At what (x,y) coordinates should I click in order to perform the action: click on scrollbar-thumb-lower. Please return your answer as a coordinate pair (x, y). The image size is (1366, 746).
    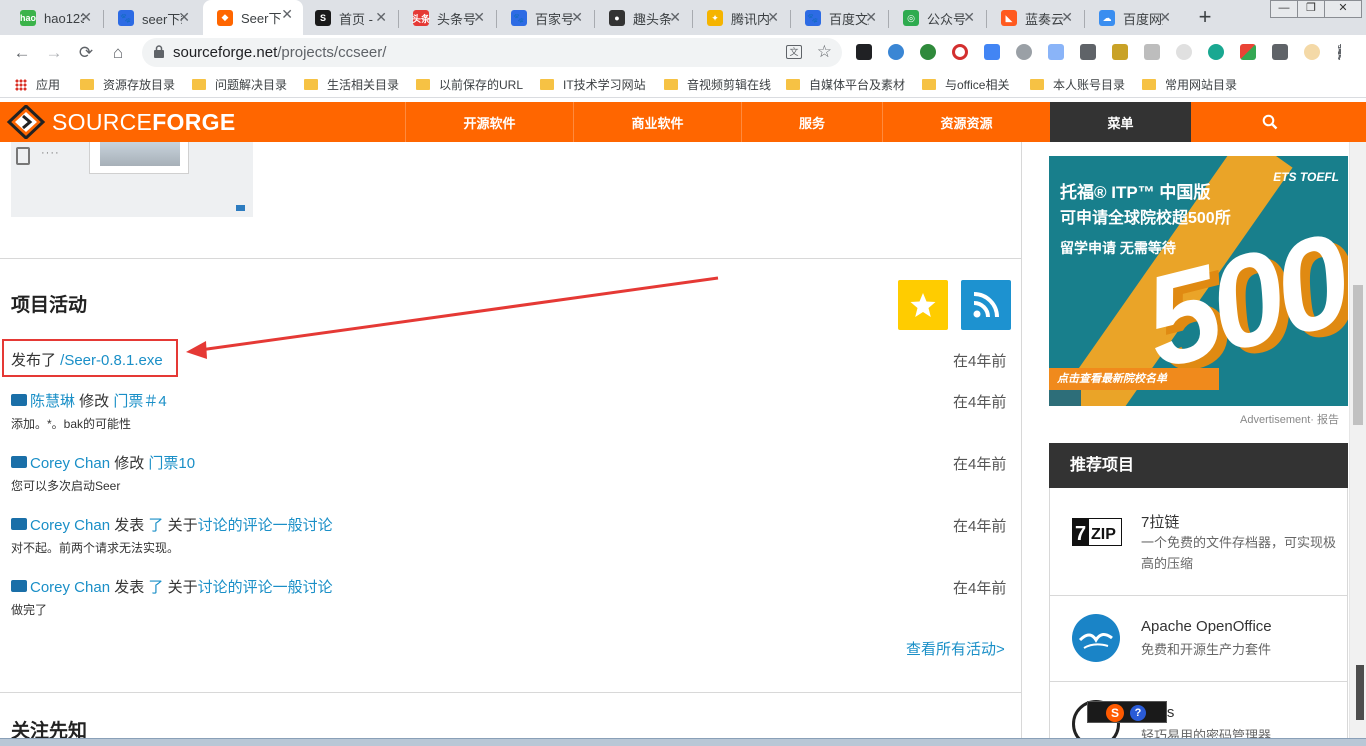
    Looking at the image, I should click on (1360, 692).